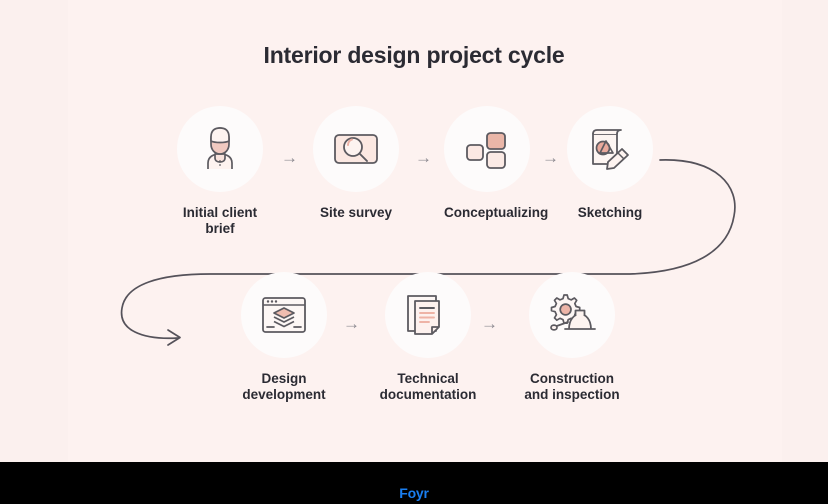 This screenshot has width=828, height=504. What do you see at coordinates (356, 212) in the screenshot?
I see `step-label: Site survey` at bounding box center [356, 212].